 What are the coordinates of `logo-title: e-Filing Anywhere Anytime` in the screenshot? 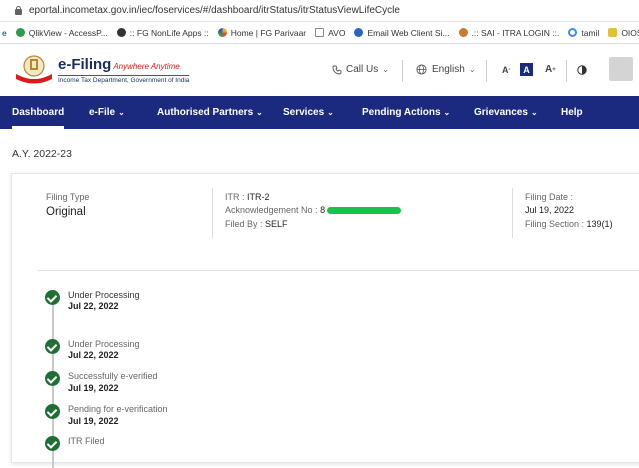 It's located at (119, 64).